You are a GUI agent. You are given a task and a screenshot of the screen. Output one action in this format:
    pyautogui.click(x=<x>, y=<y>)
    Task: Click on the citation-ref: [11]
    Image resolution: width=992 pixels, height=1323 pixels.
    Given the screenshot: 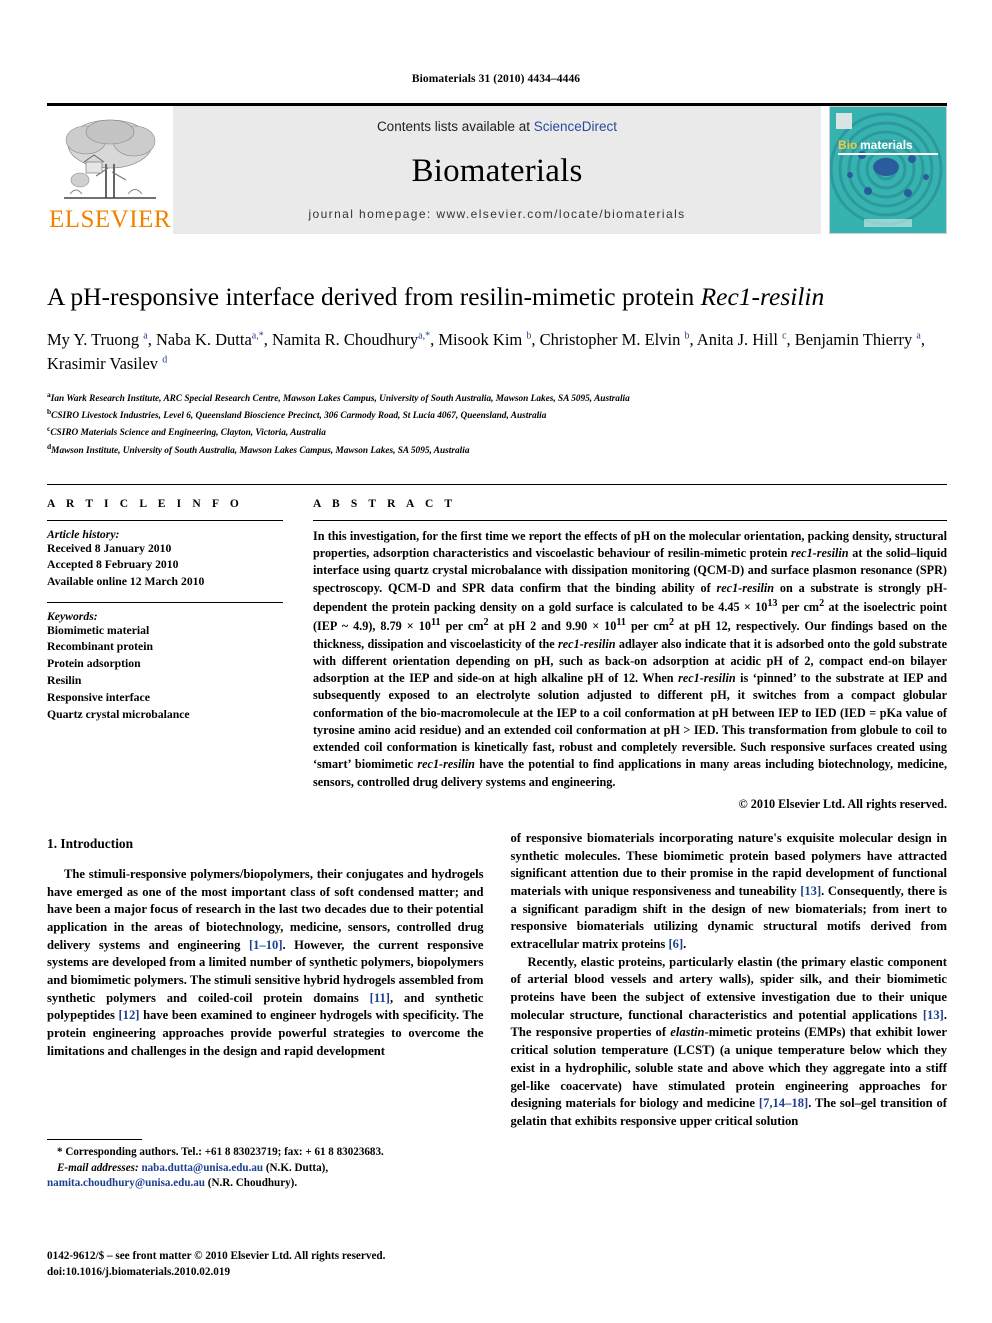 What is the action you would take?
    pyautogui.click(x=380, y=998)
    